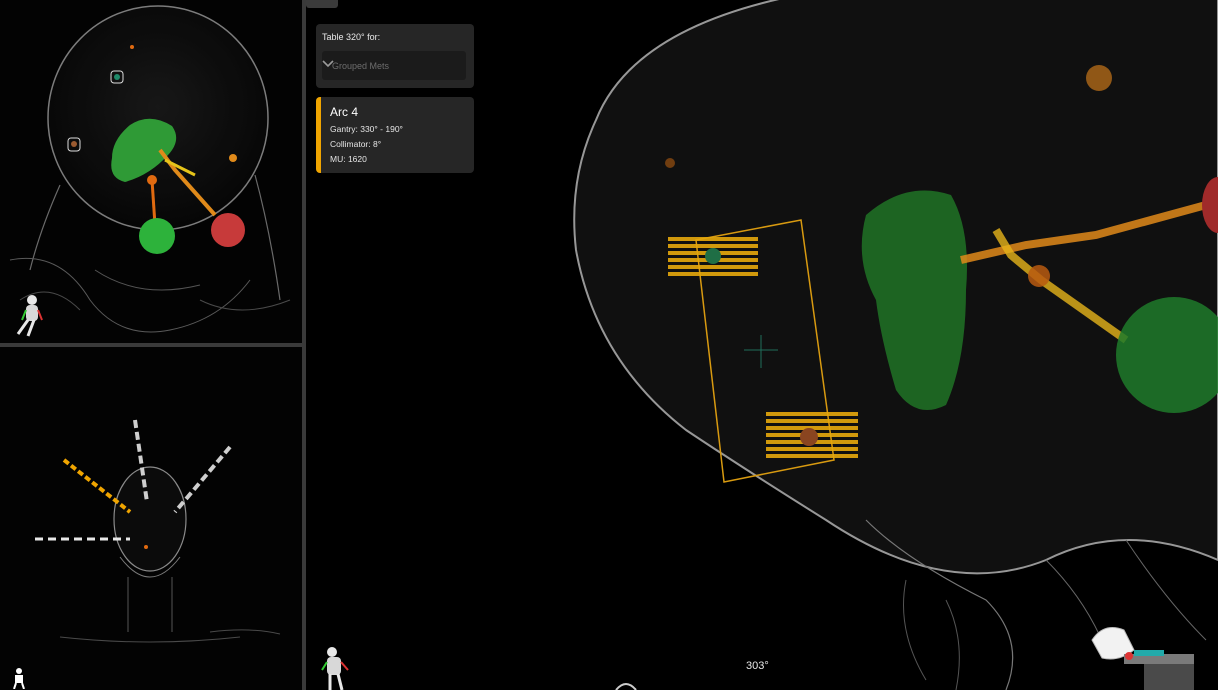 Image resolution: width=1218 pixels, height=690 pixels. I want to click on viewport-3d-bottom, so click(151, 518).